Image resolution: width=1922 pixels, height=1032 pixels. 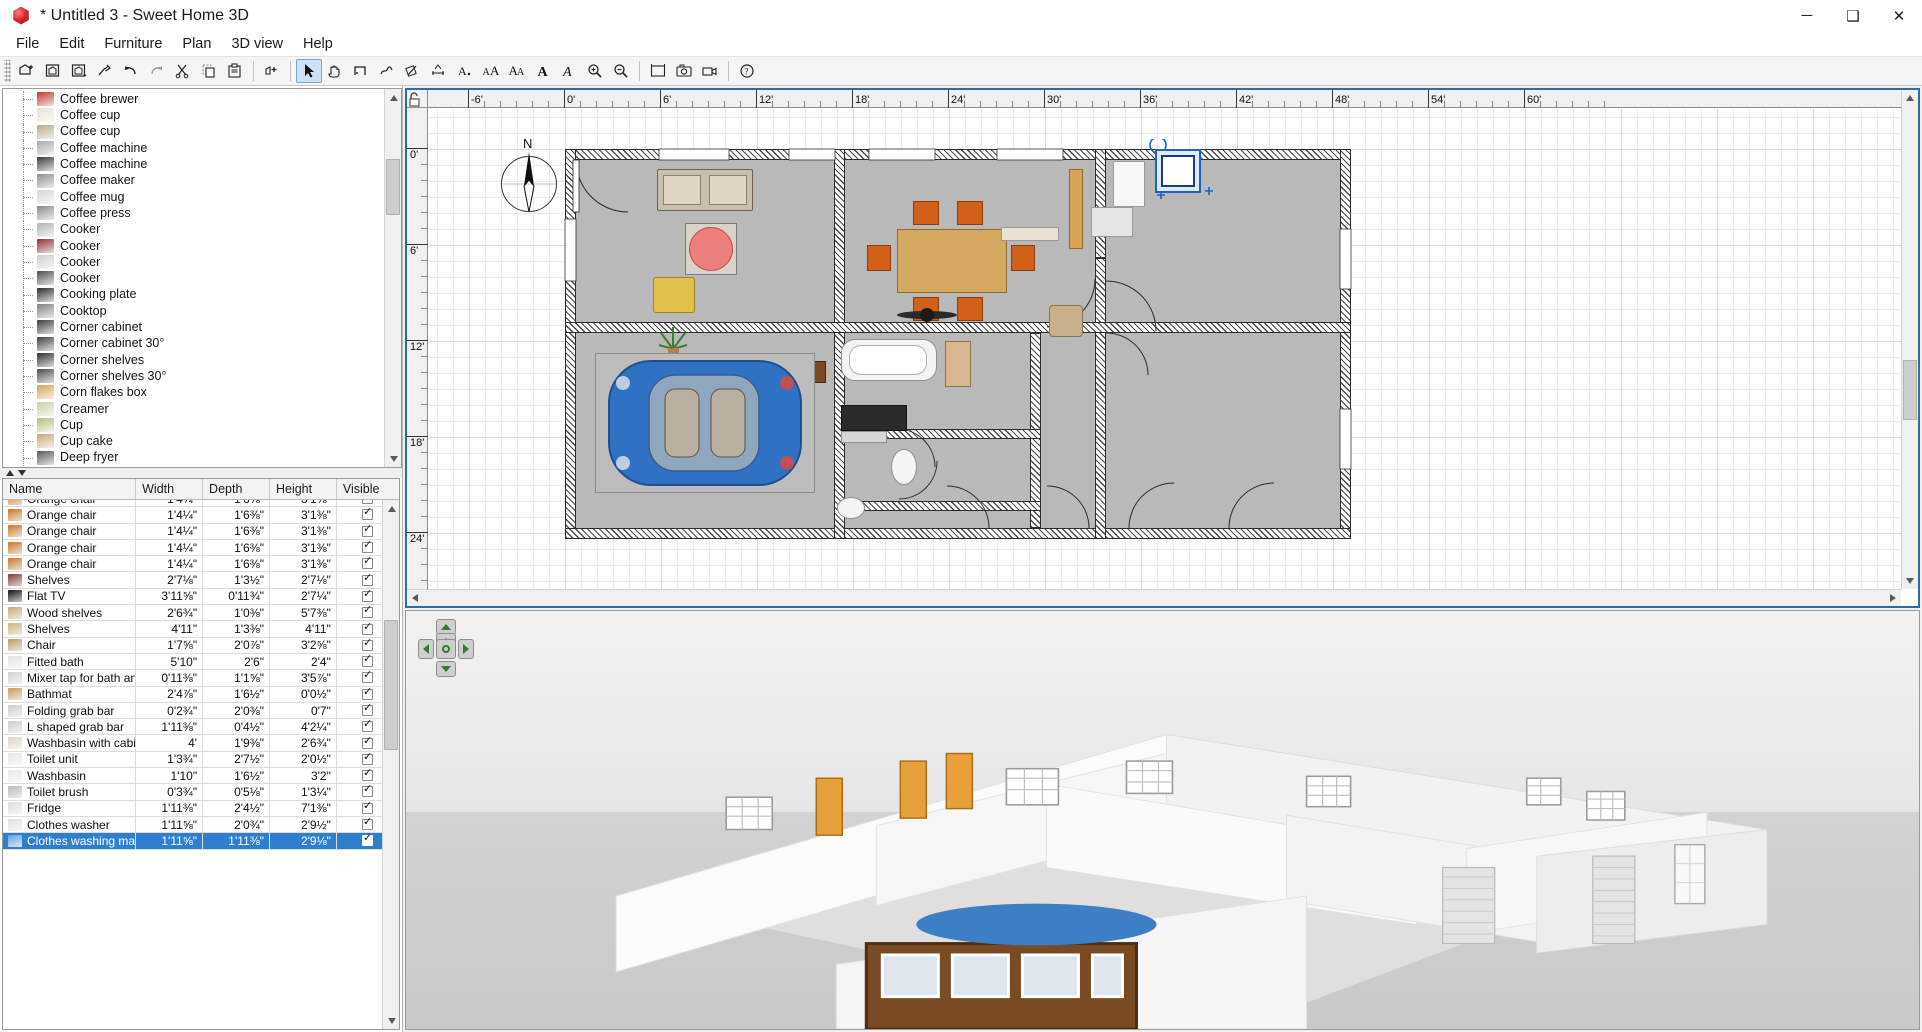 What do you see at coordinates (335, 71) in the screenshot?
I see `pan-tool-icon` at bounding box center [335, 71].